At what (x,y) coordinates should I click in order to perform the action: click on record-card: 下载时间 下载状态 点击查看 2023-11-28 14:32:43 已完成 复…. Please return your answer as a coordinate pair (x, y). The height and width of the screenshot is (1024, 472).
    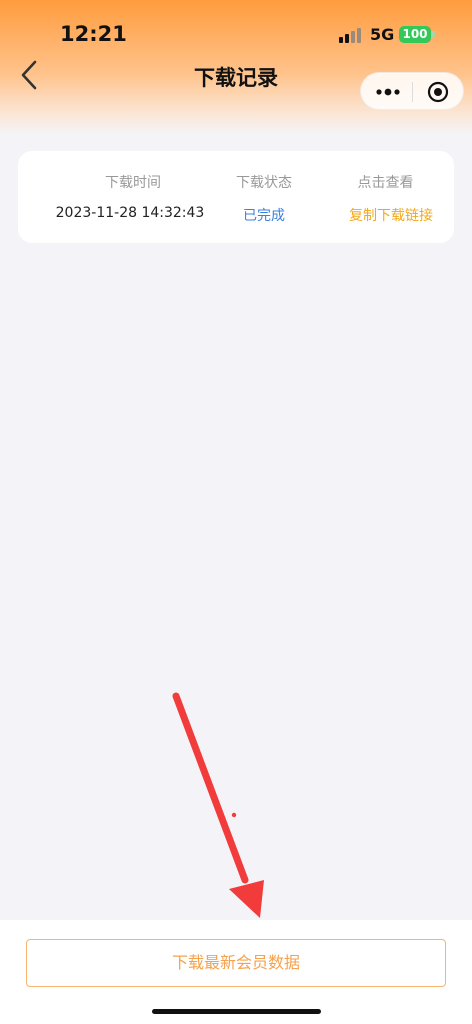
    Looking at the image, I should click on (236, 197).